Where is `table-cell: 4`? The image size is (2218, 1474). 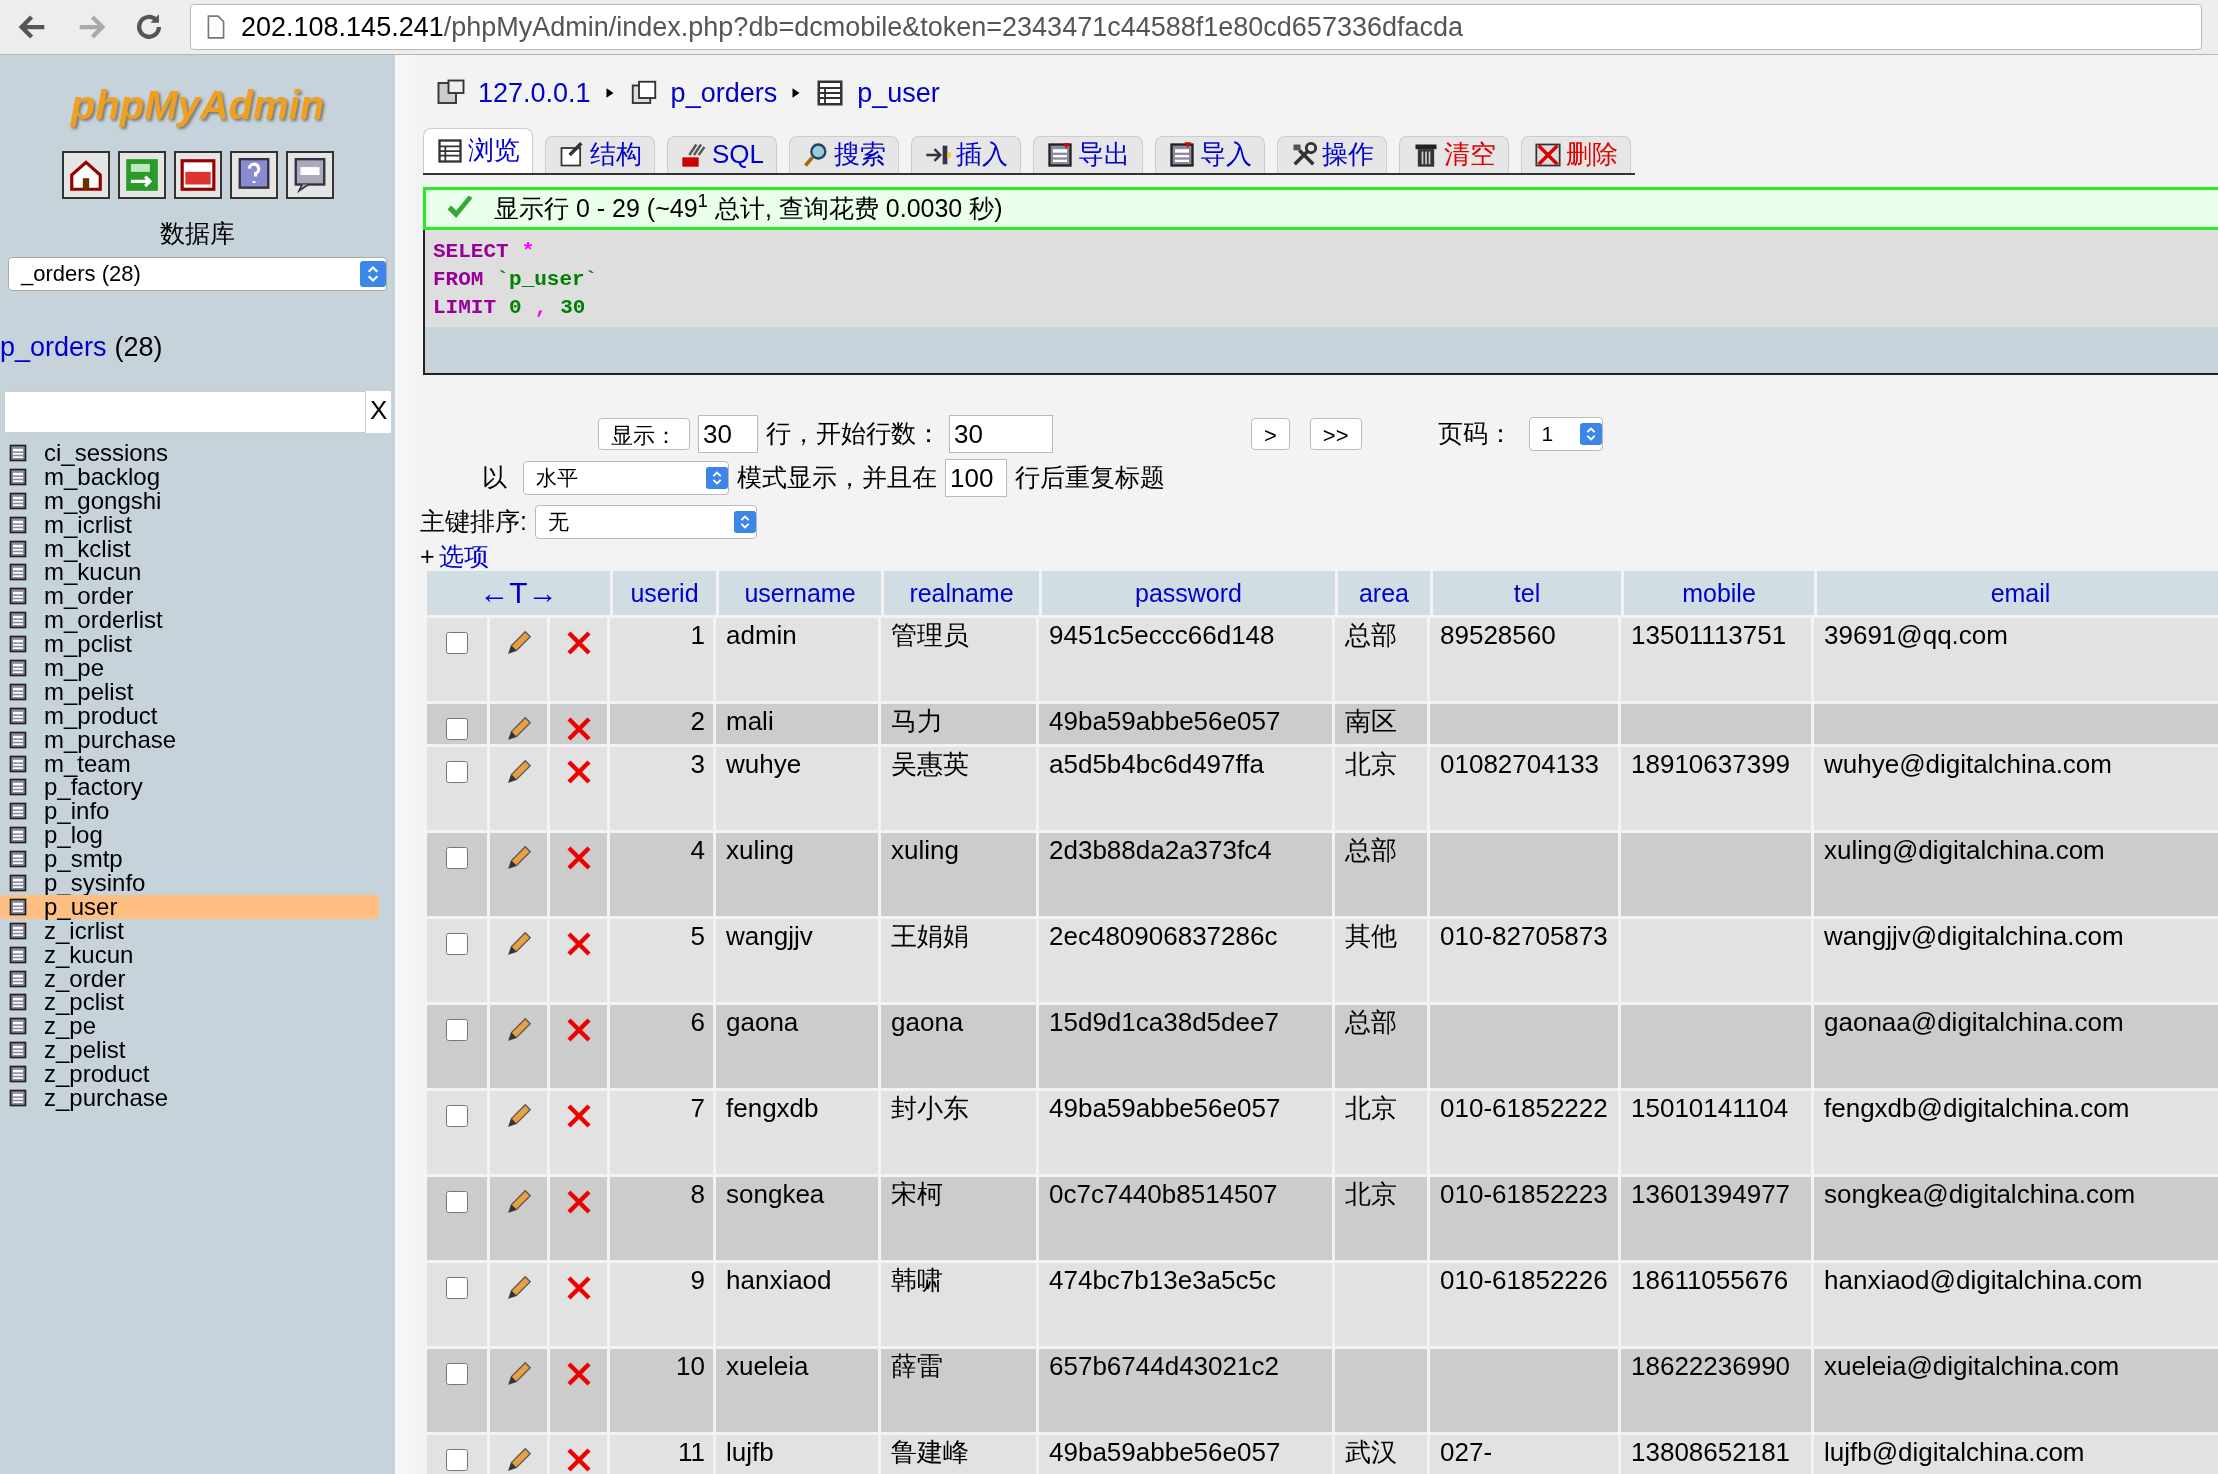 table-cell: 4 is located at coordinates (661, 874).